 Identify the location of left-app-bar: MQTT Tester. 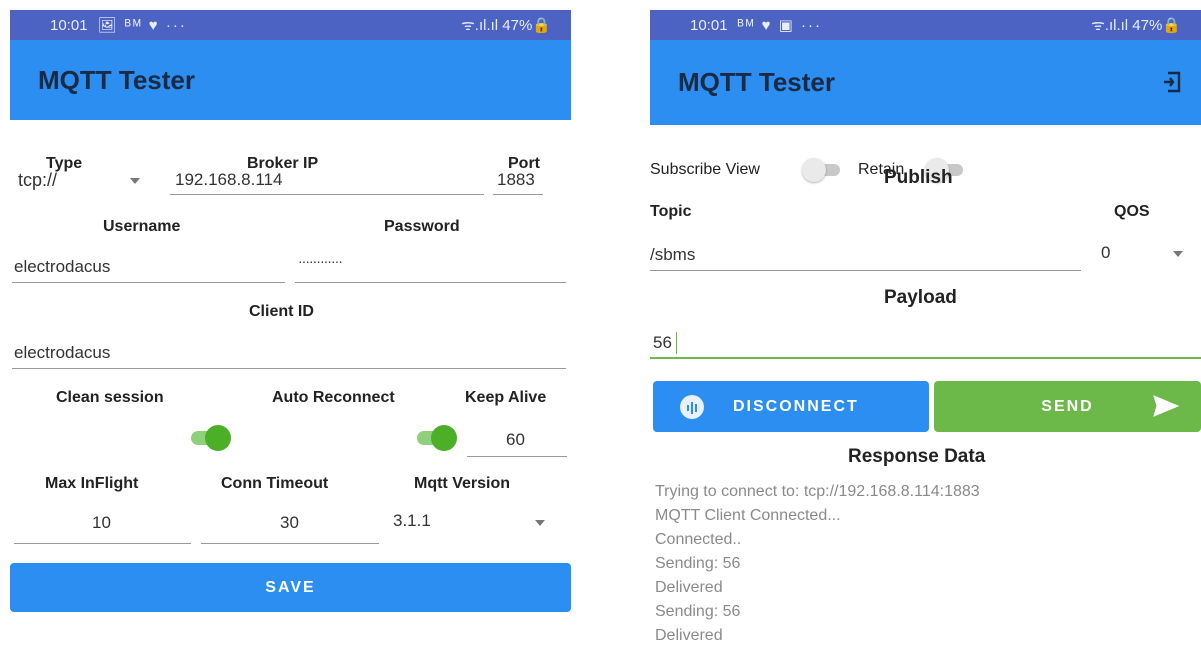
(290, 80).